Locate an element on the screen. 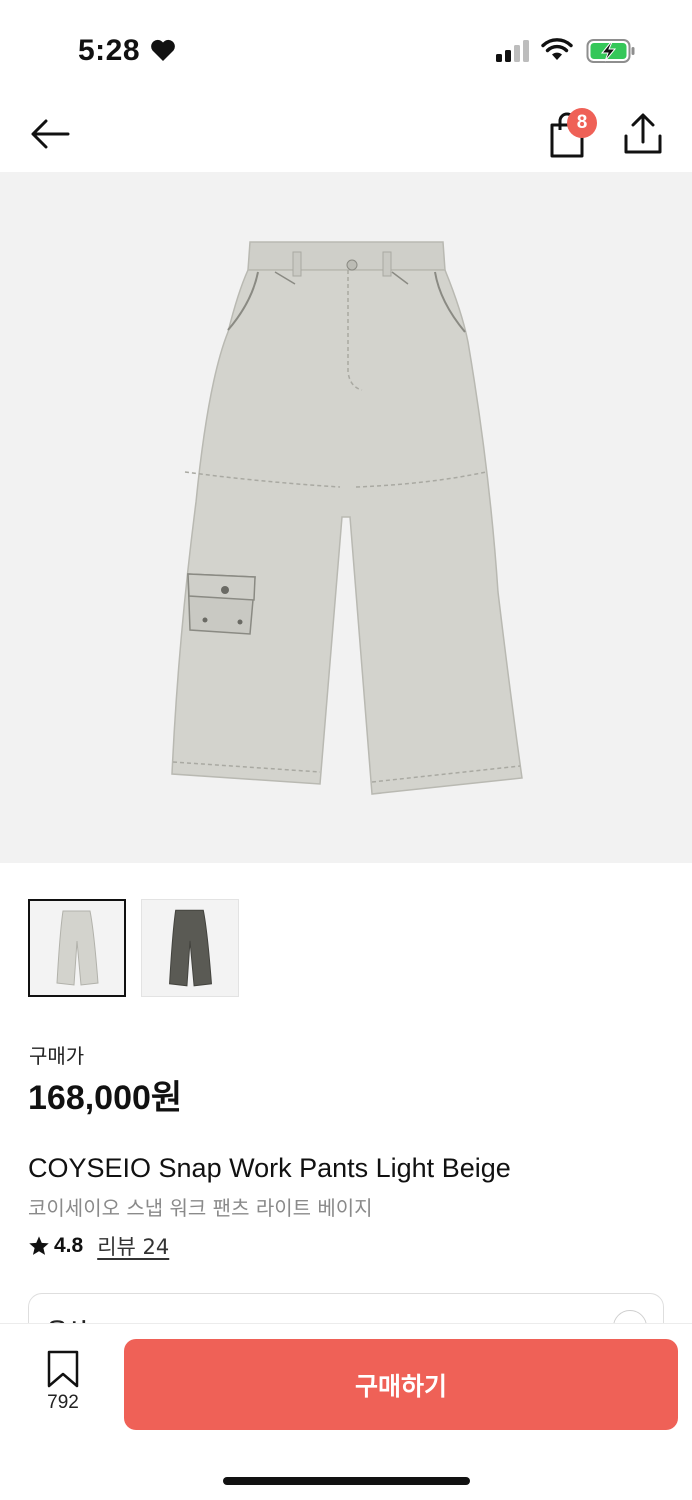 This screenshot has width=692, height=1500. thumbnail-dark-grey is located at coordinates (190, 948).